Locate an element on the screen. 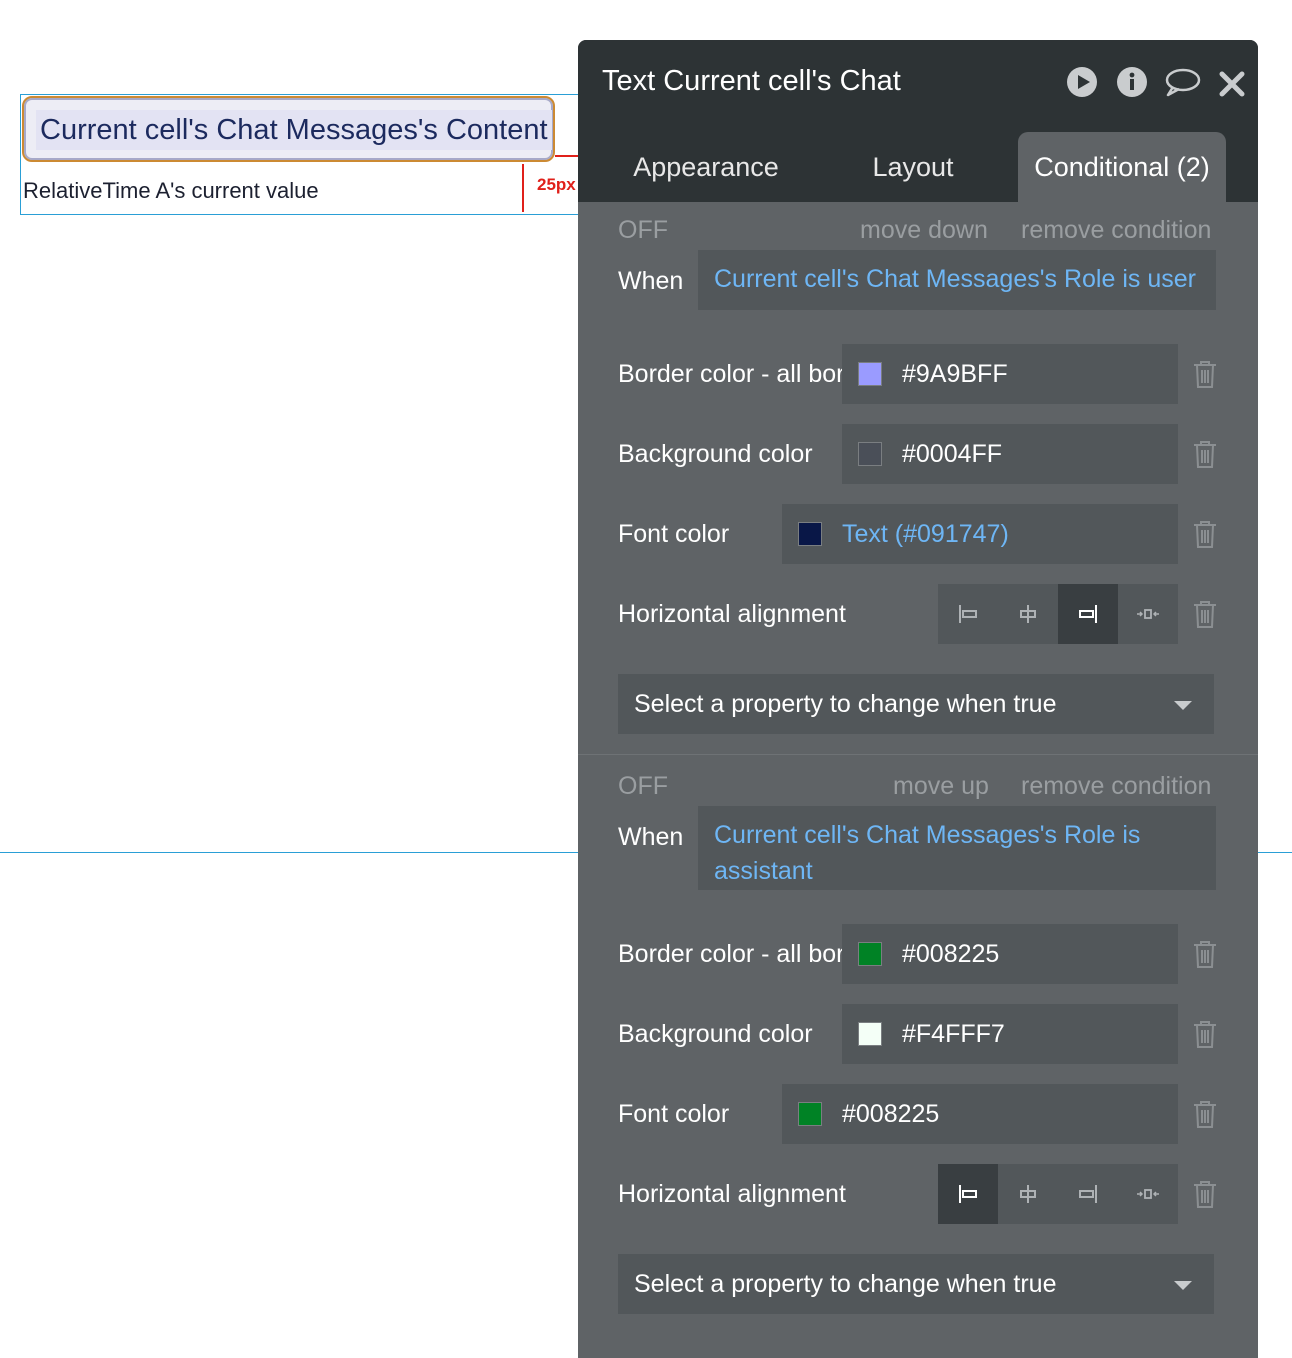 The width and height of the screenshot is (1292, 1358). font-color-field: Text (#091747) is located at coordinates (980, 534).